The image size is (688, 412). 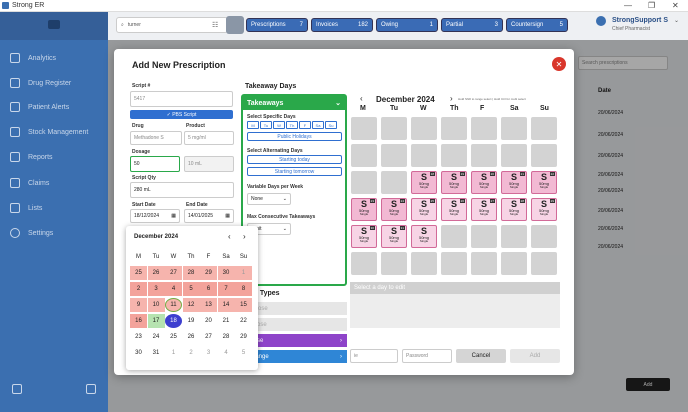 What do you see at coordinates (277, 25) in the screenshot?
I see `chip-prescriptions: Prescriptions 7` at bounding box center [277, 25].